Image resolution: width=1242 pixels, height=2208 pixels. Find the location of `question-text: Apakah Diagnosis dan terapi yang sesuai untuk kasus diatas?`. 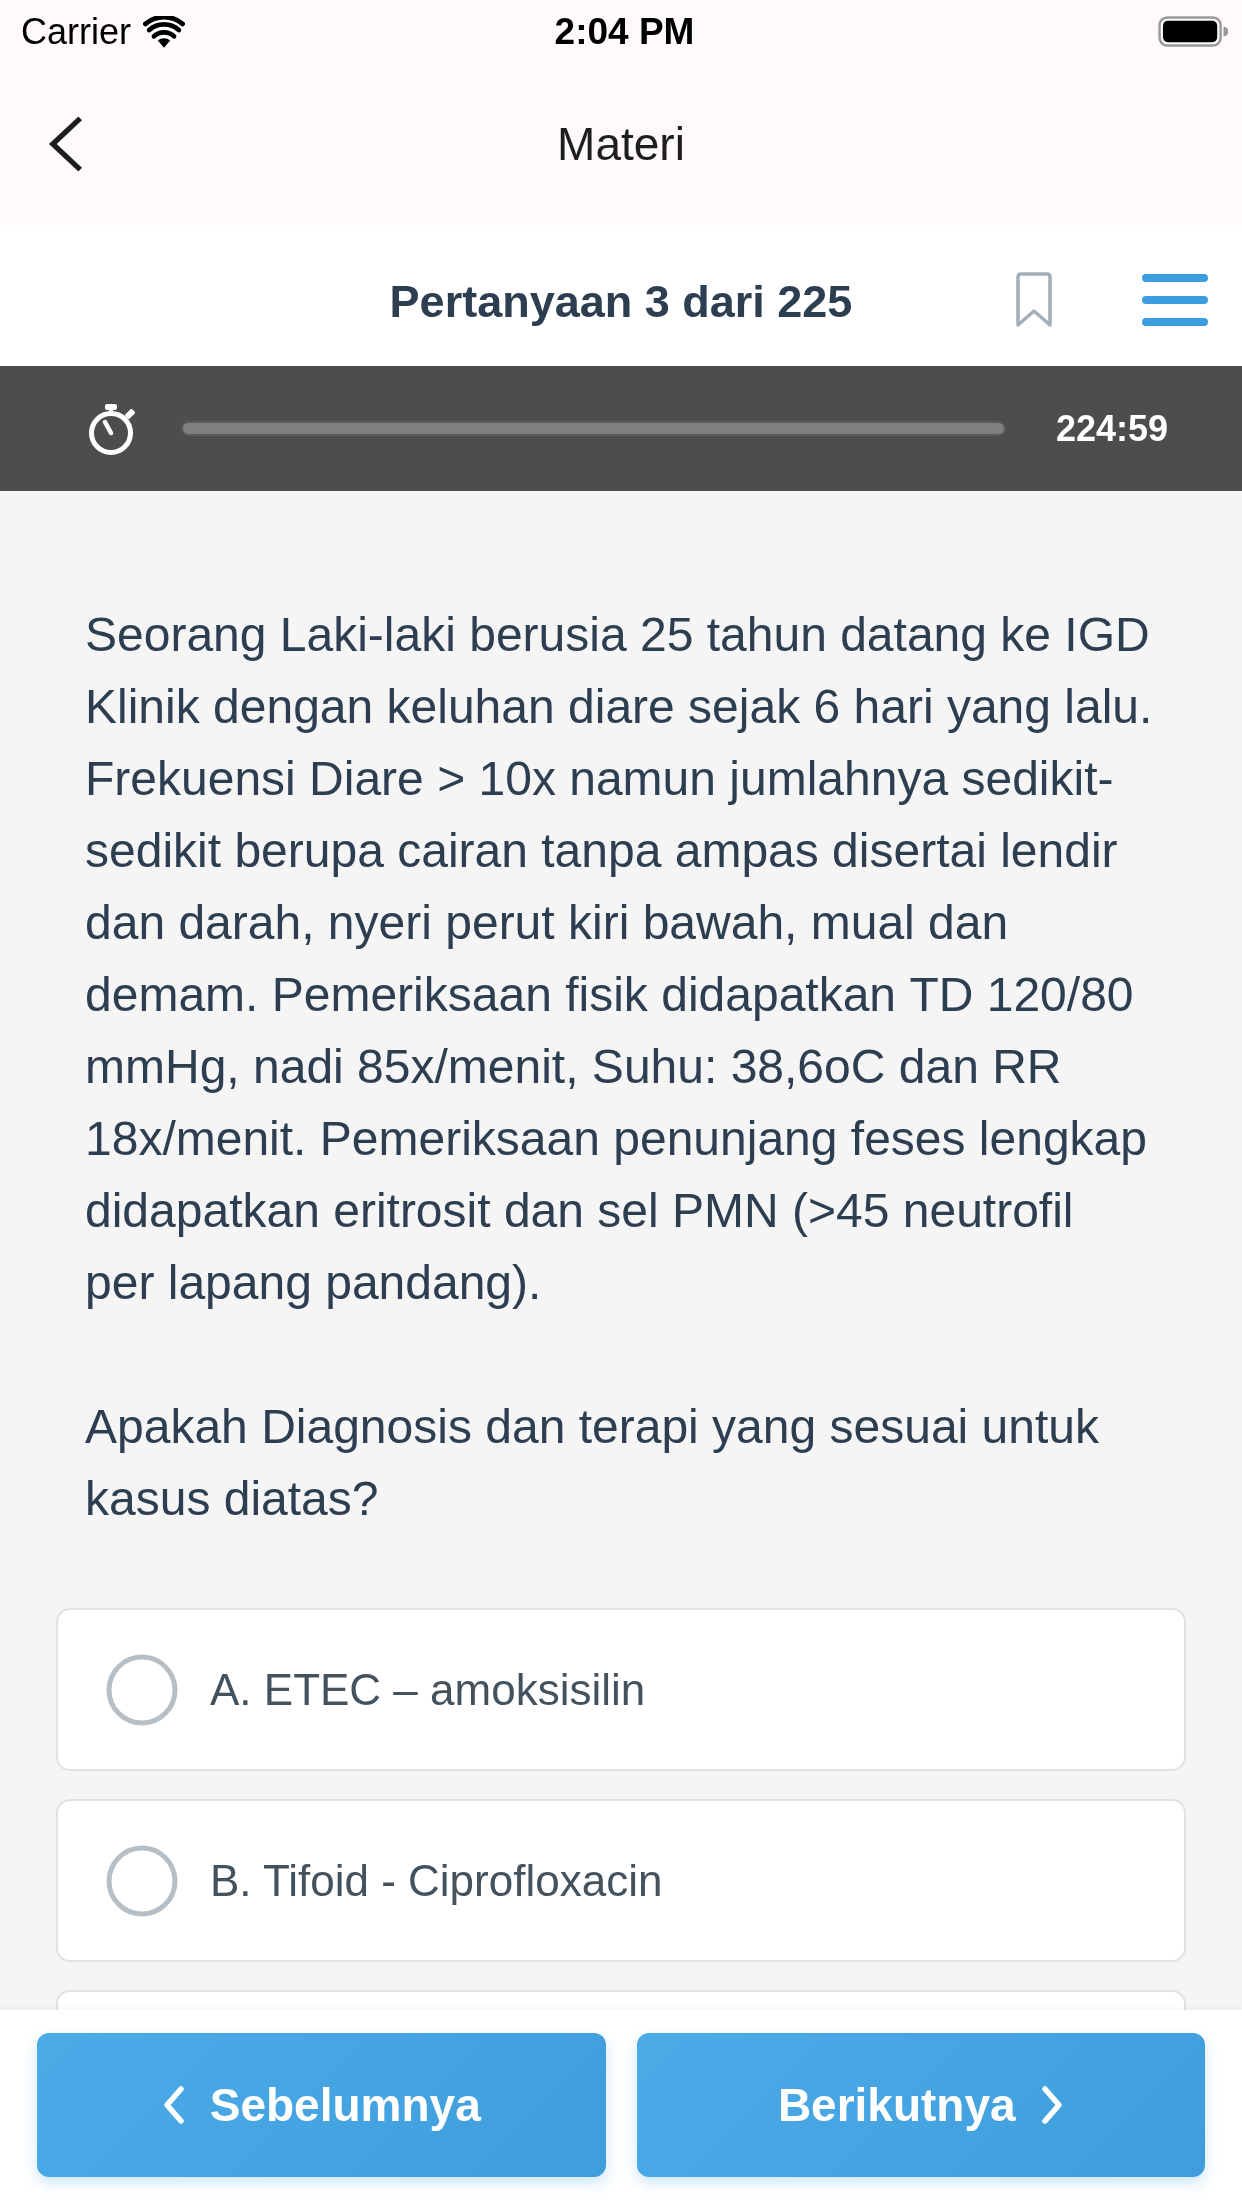

question-text: Apakah Diagnosis dan terapi yang sesuai untuk kasus diatas? is located at coordinates (592, 1463).